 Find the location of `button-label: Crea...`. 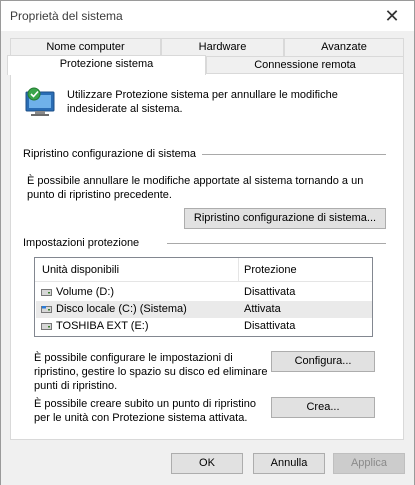

button-label: Crea... is located at coordinates (323, 407).